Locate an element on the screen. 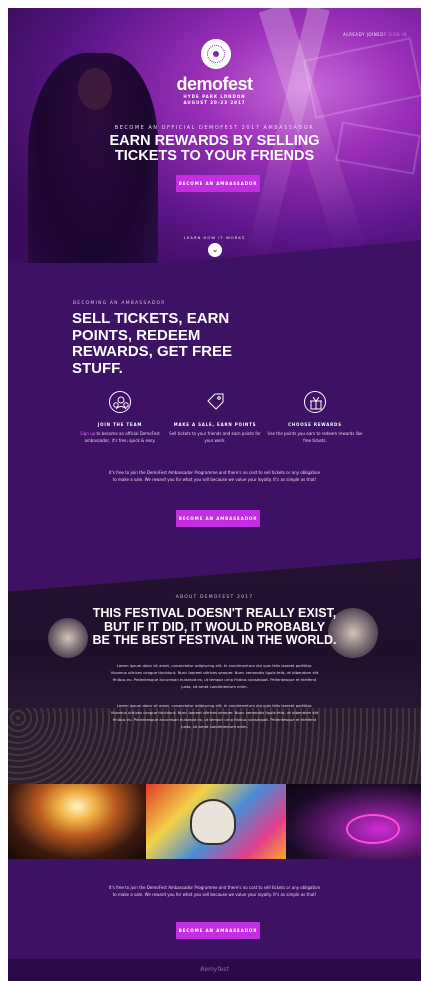 The height and width of the screenshot is (981, 422). footer: Bemyfest is located at coordinates (214, 970).